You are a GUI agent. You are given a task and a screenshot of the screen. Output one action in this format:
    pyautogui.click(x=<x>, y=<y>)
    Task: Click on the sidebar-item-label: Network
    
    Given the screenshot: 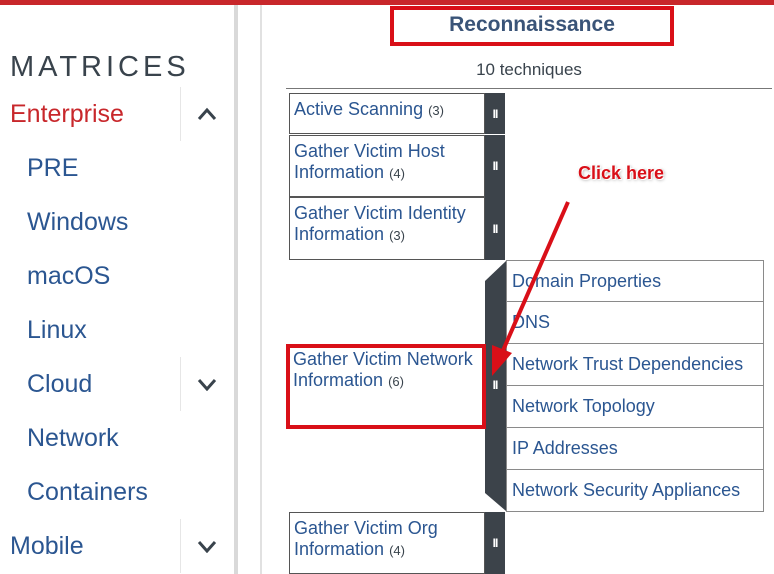 What is the action you would take?
    pyautogui.click(x=73, y=438)
    